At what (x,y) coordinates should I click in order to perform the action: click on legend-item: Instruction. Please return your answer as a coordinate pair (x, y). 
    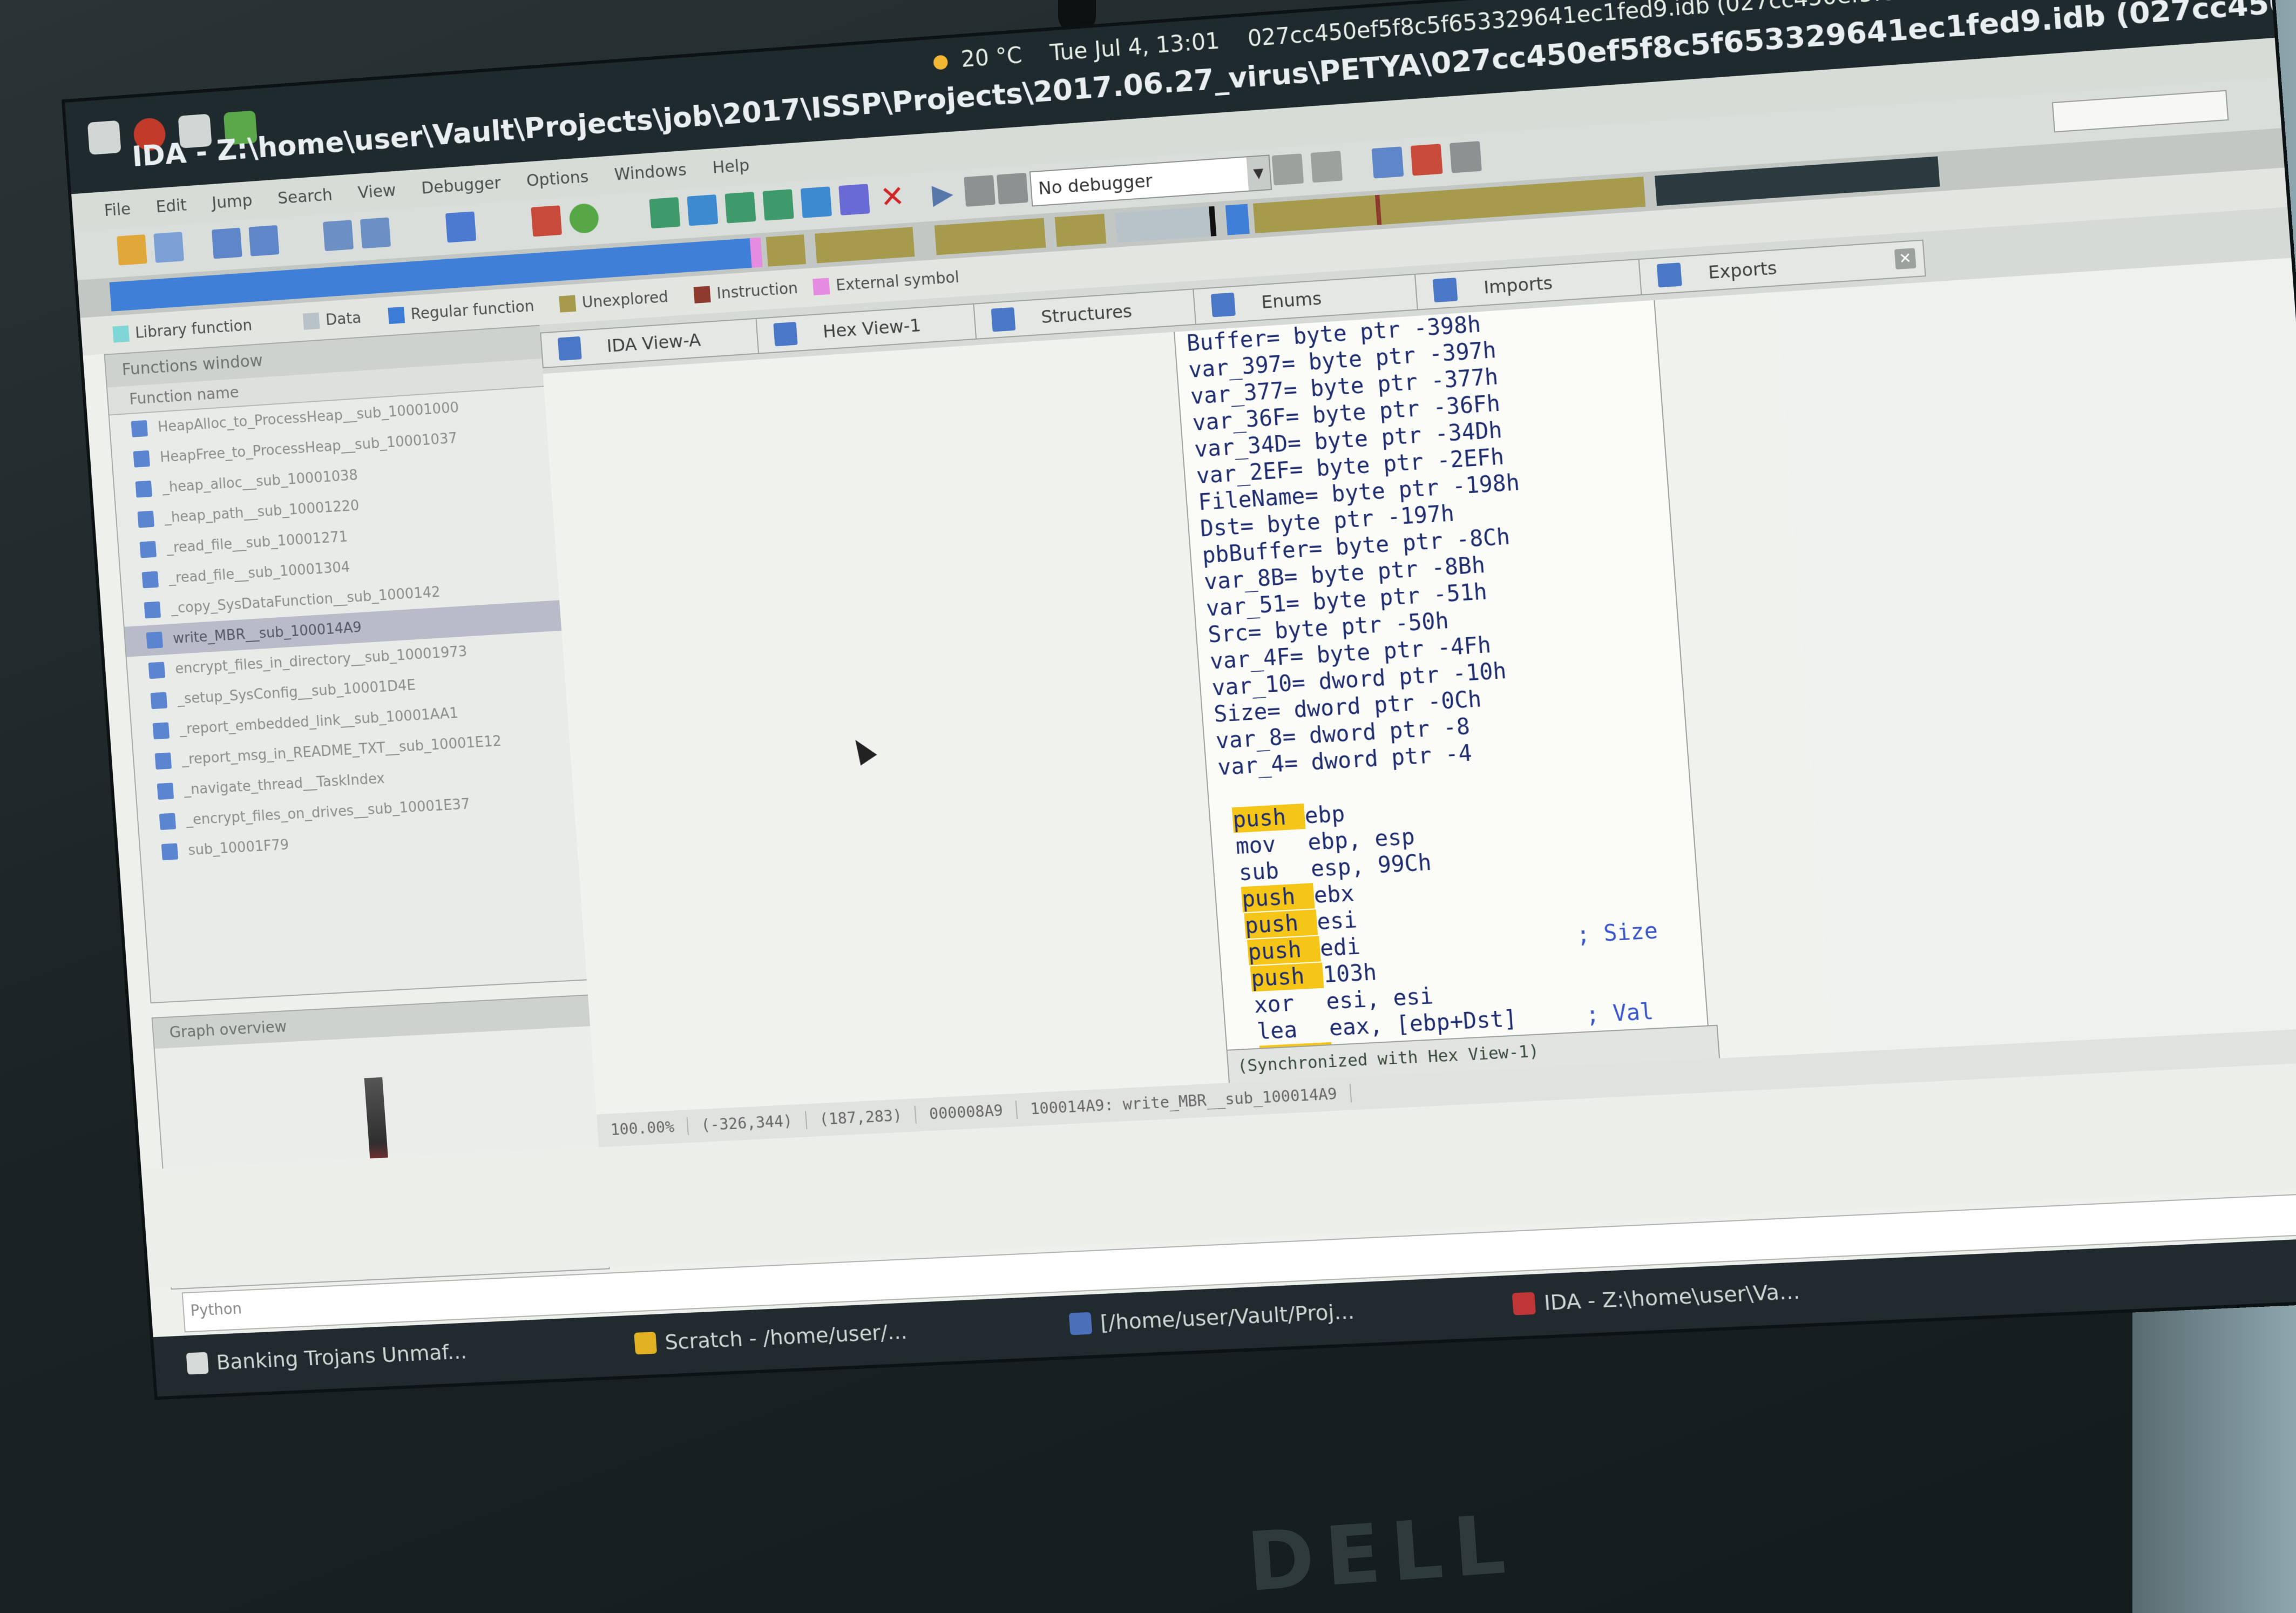
    Looking at the image, I should click on (745, 291).